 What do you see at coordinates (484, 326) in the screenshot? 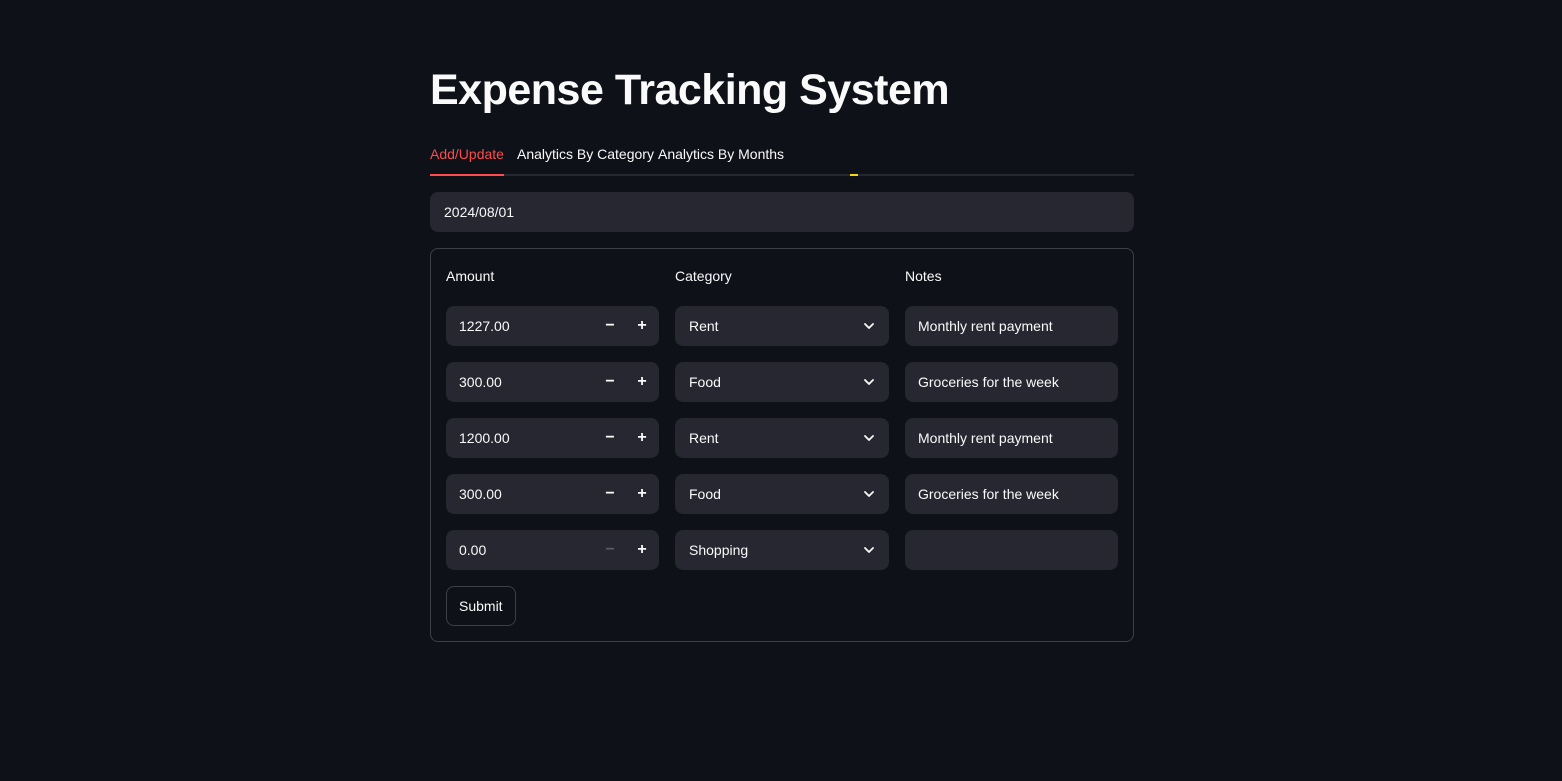
I see `amount-value: 1227.00` at bounding box center [484, 326].